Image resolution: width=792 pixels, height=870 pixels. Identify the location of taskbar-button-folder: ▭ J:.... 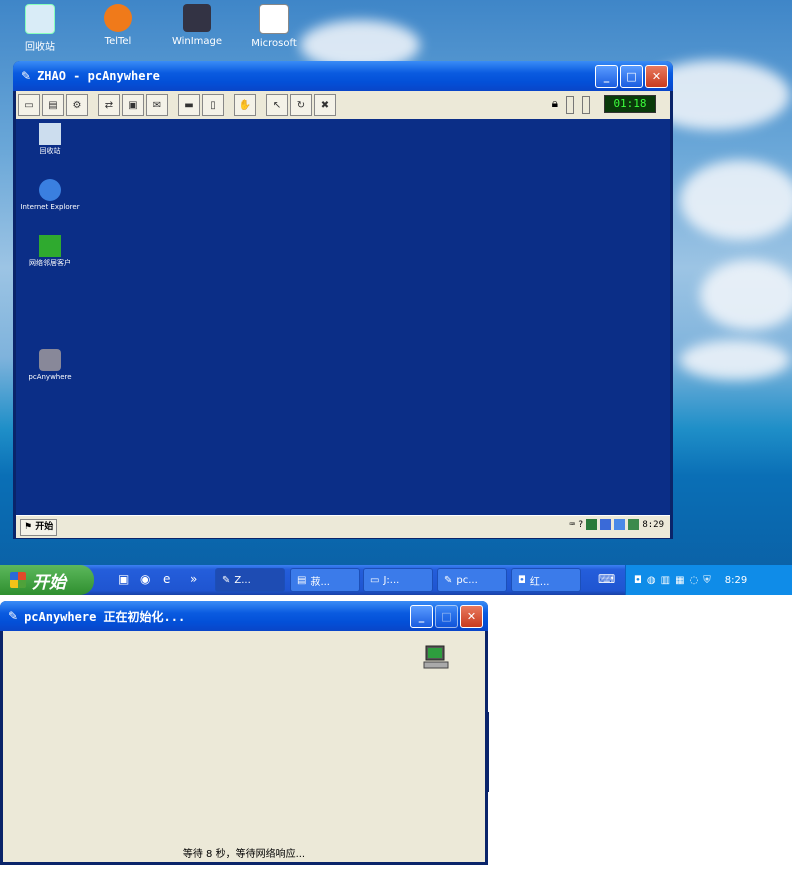
(398, 580).